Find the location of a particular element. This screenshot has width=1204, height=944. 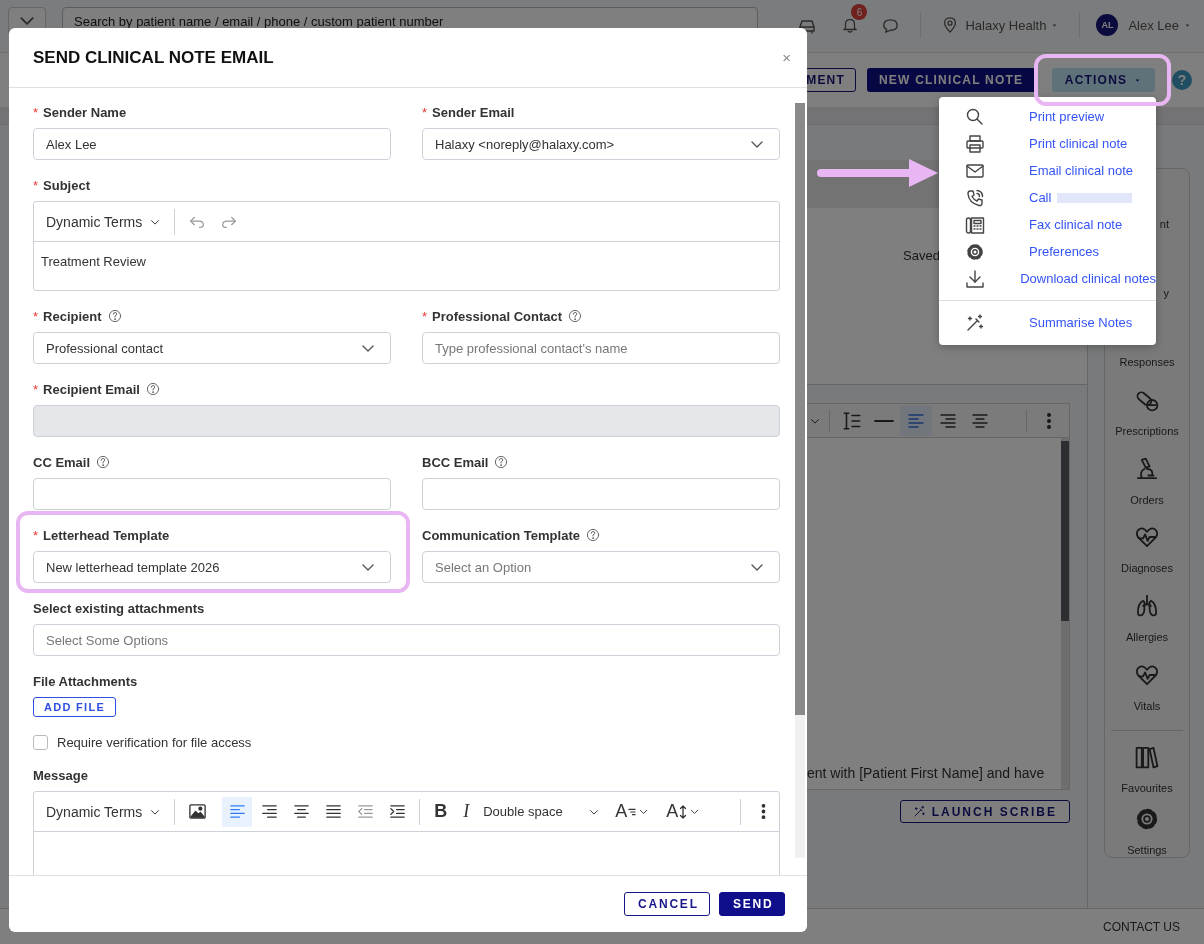

menu-item: Fax clinical note is located at coordinates (1047, 224).